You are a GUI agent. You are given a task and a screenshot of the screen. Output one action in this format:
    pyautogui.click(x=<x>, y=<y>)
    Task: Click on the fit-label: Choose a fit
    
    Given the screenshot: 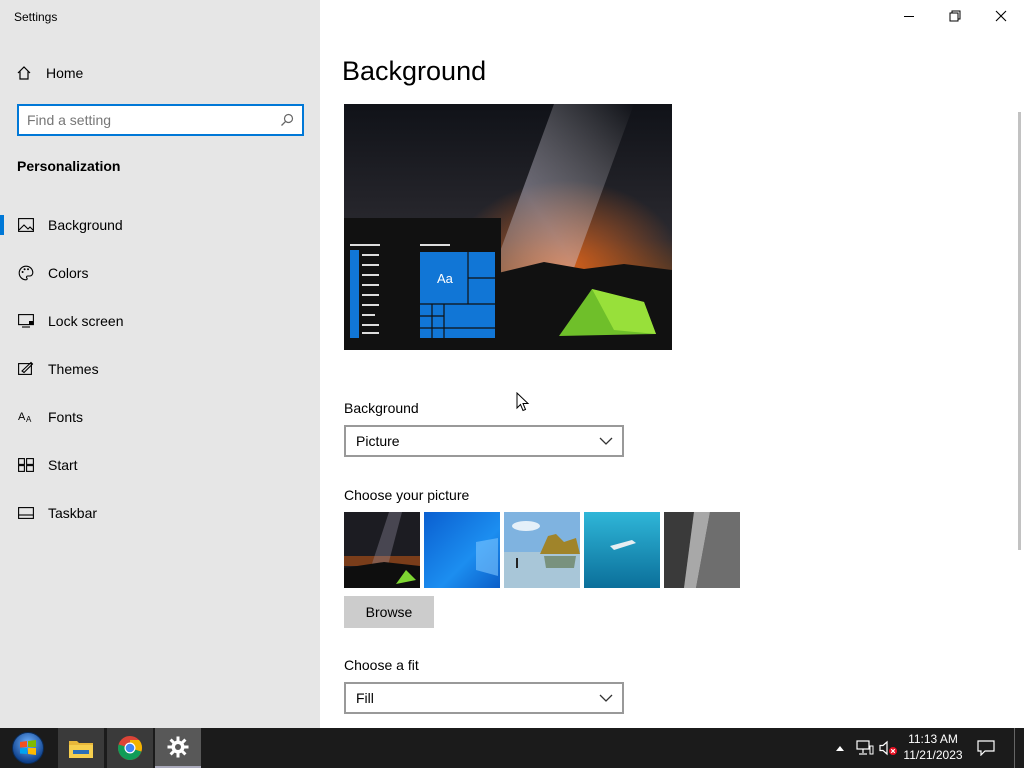 What is the action you would take?
    pyautogui.click(x=381, y=665)
    